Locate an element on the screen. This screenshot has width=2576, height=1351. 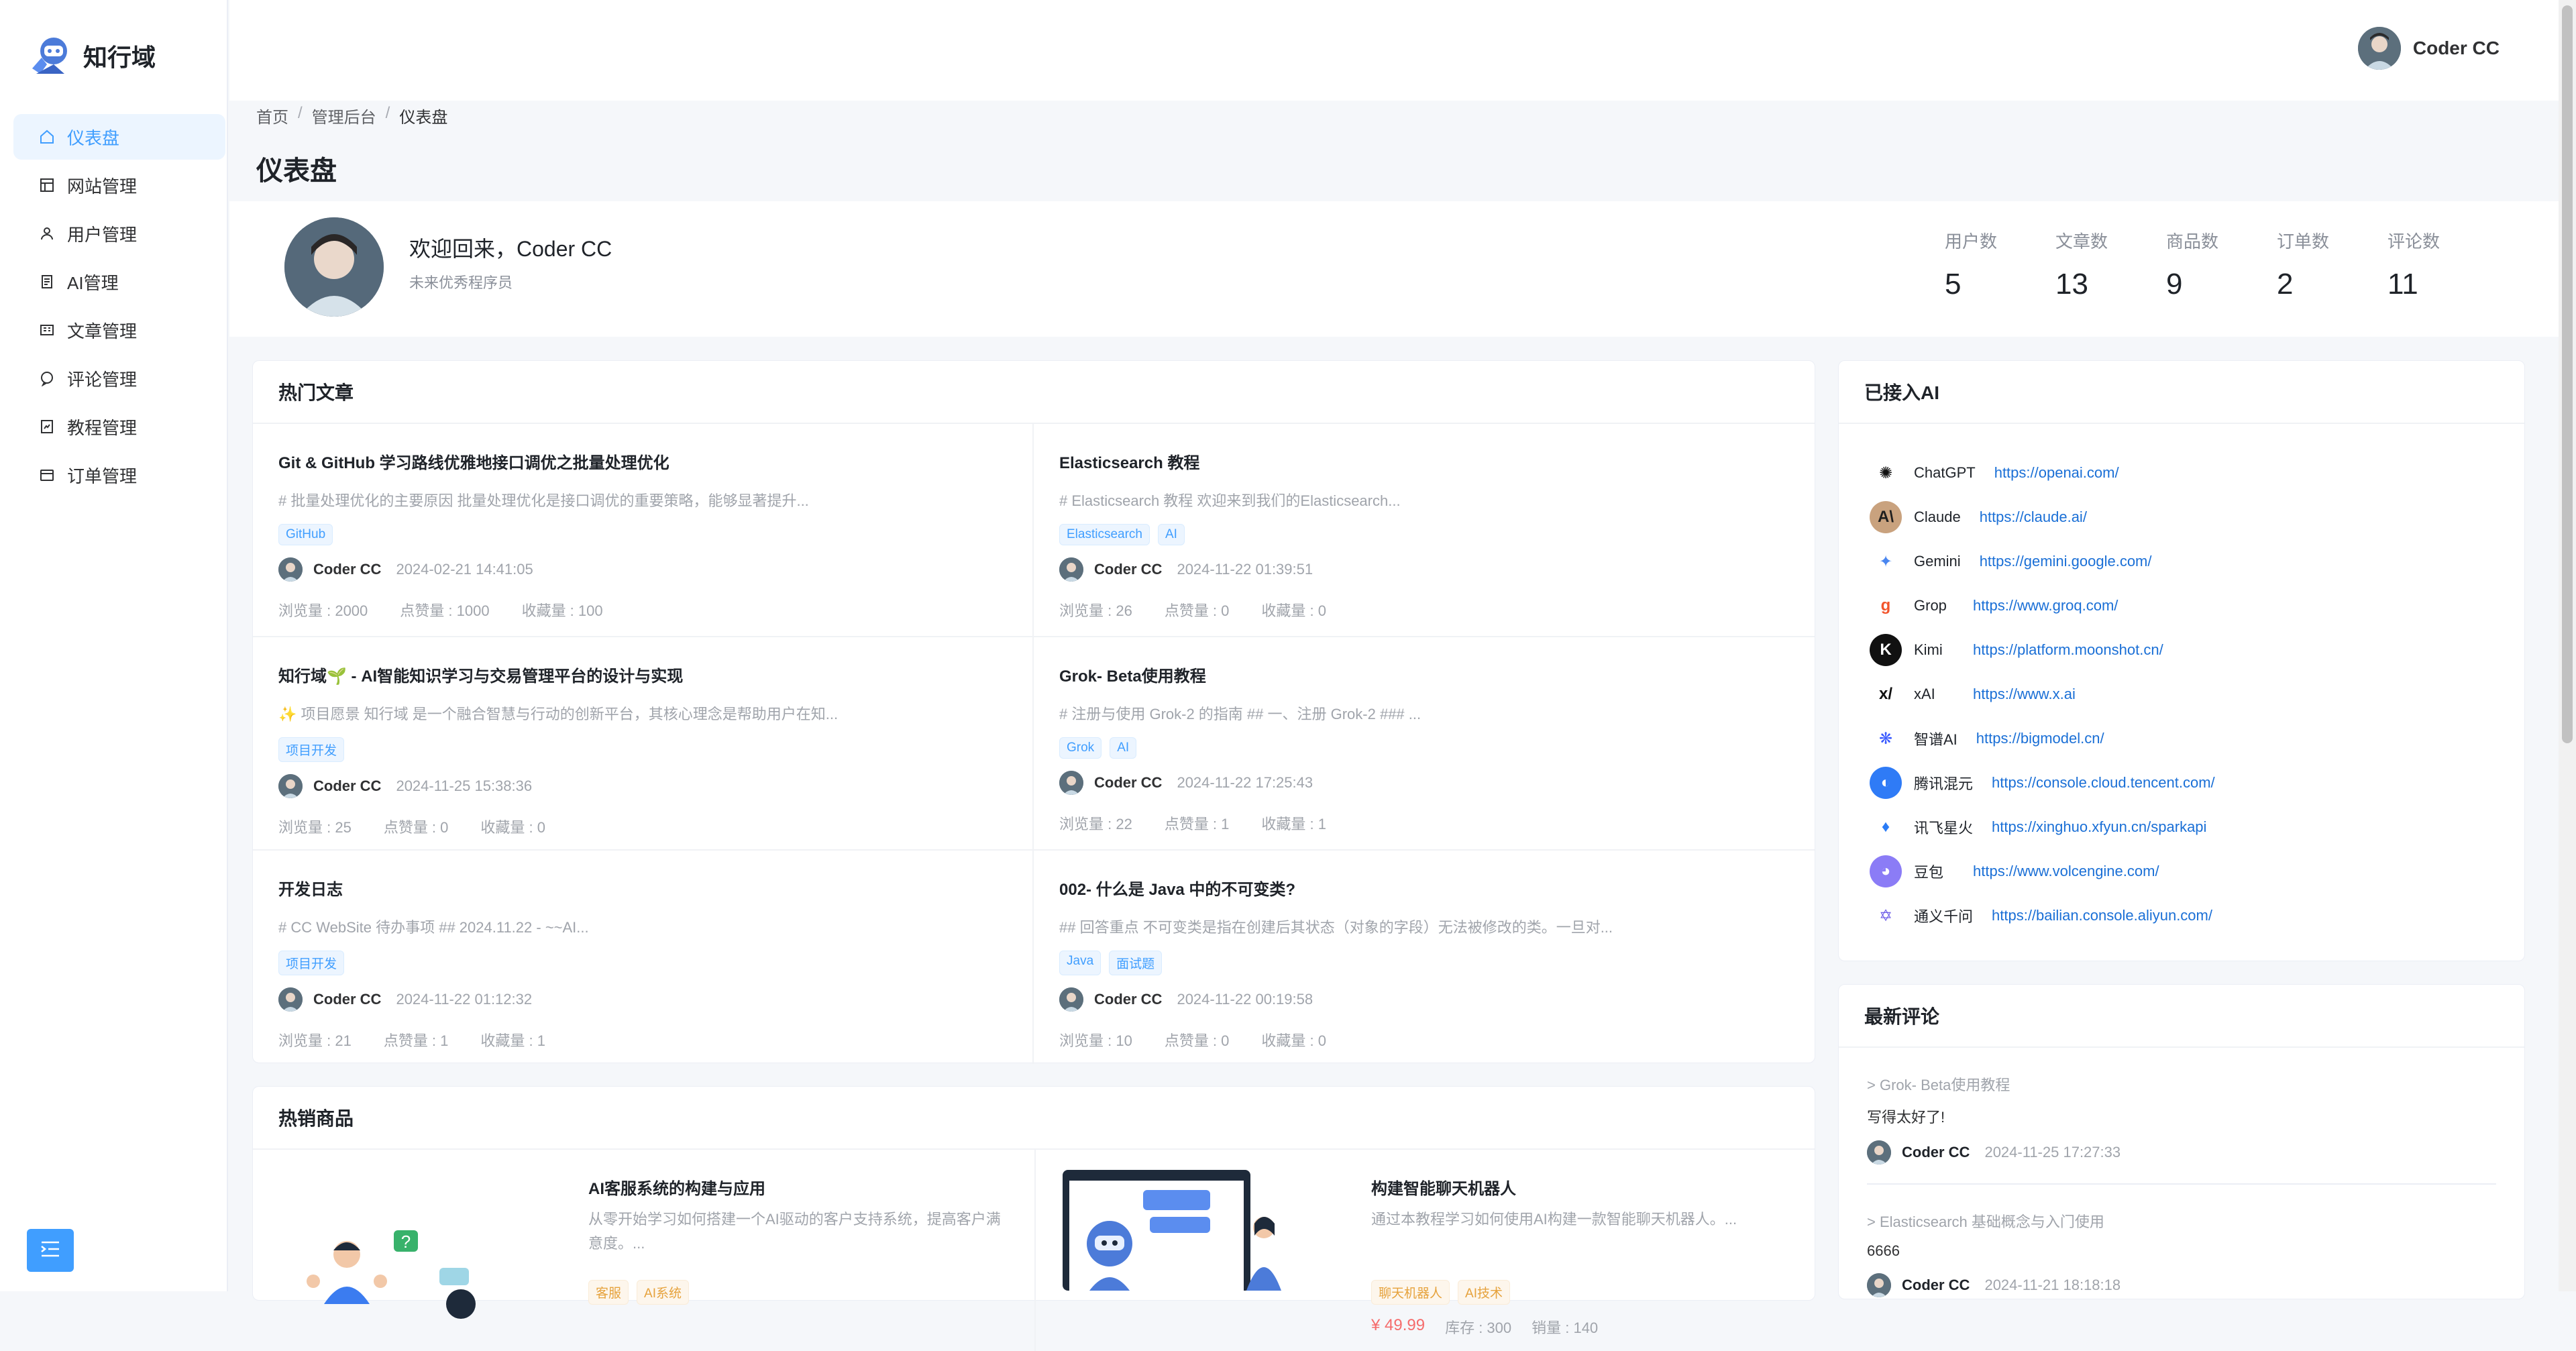
article-likes: 点赞量 : 1 is located at coordinates (416, 1040).